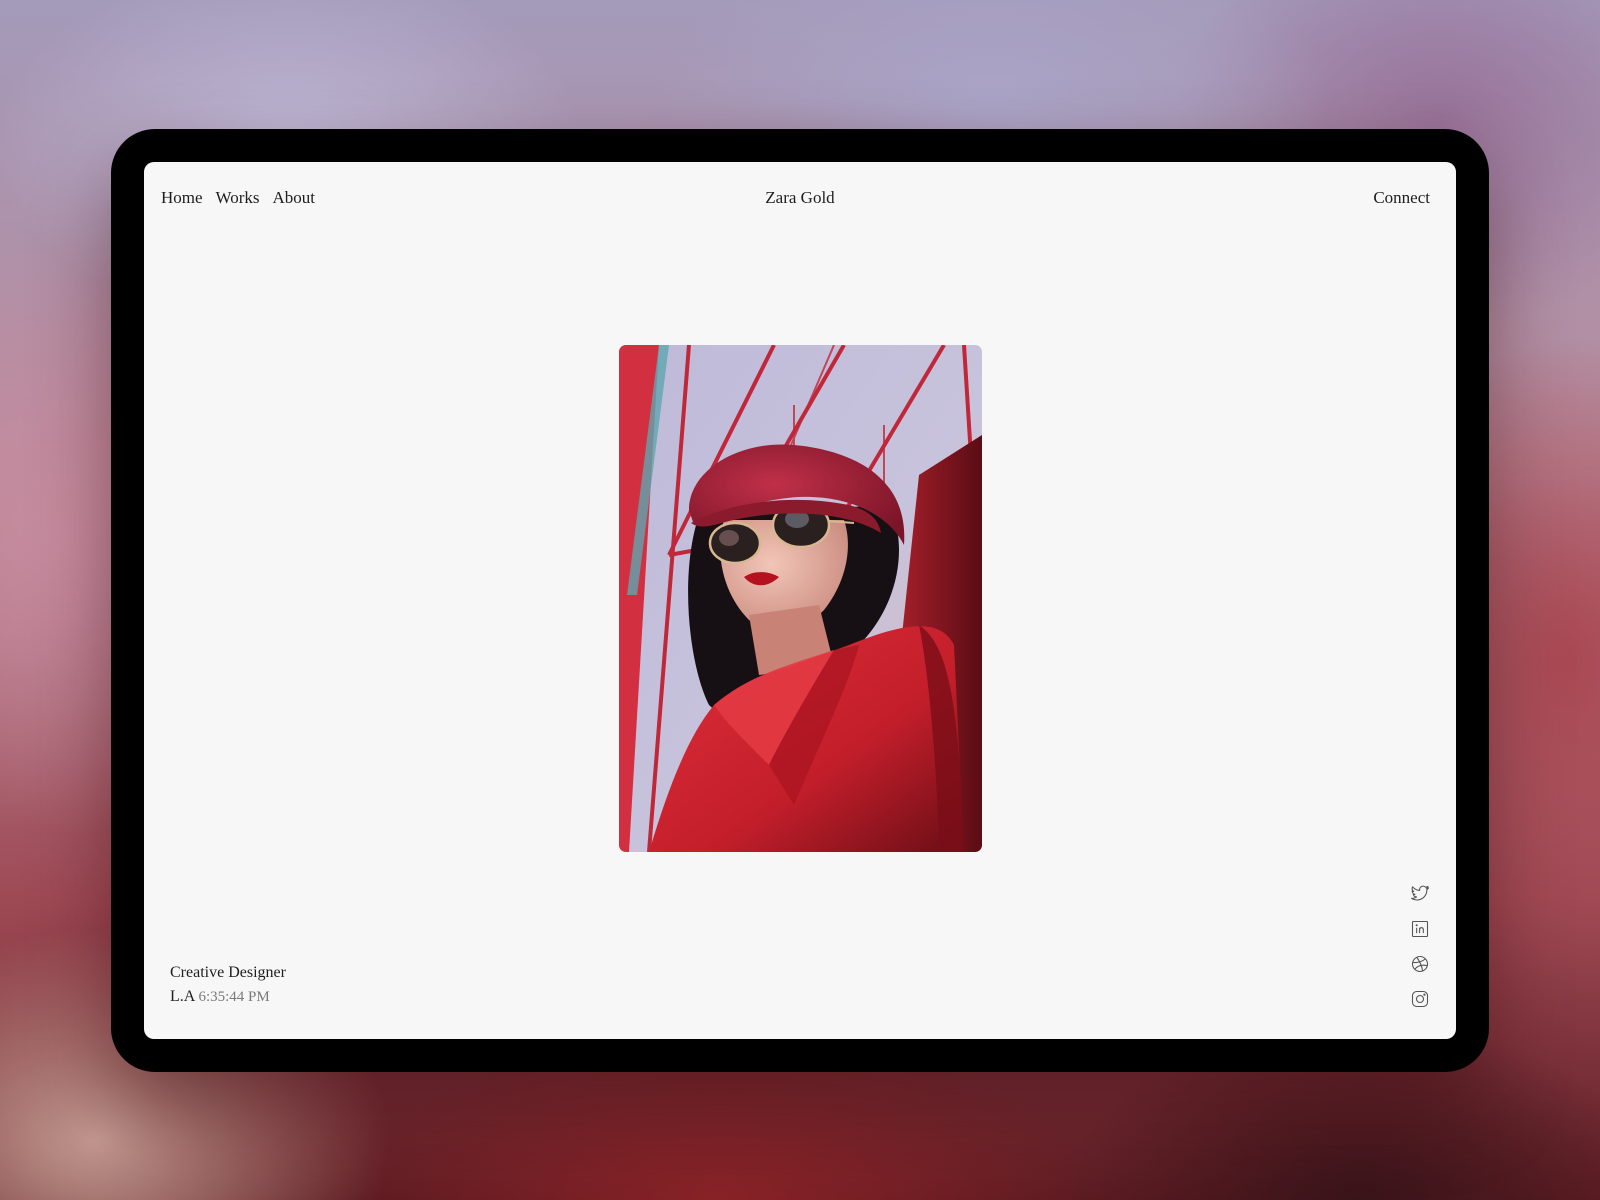 This screenshot has width=1600, height=1200. What do you see at coordinates (1420, 946) in the screenshot?
I see `social-links` at bounding box center [1420, 946].